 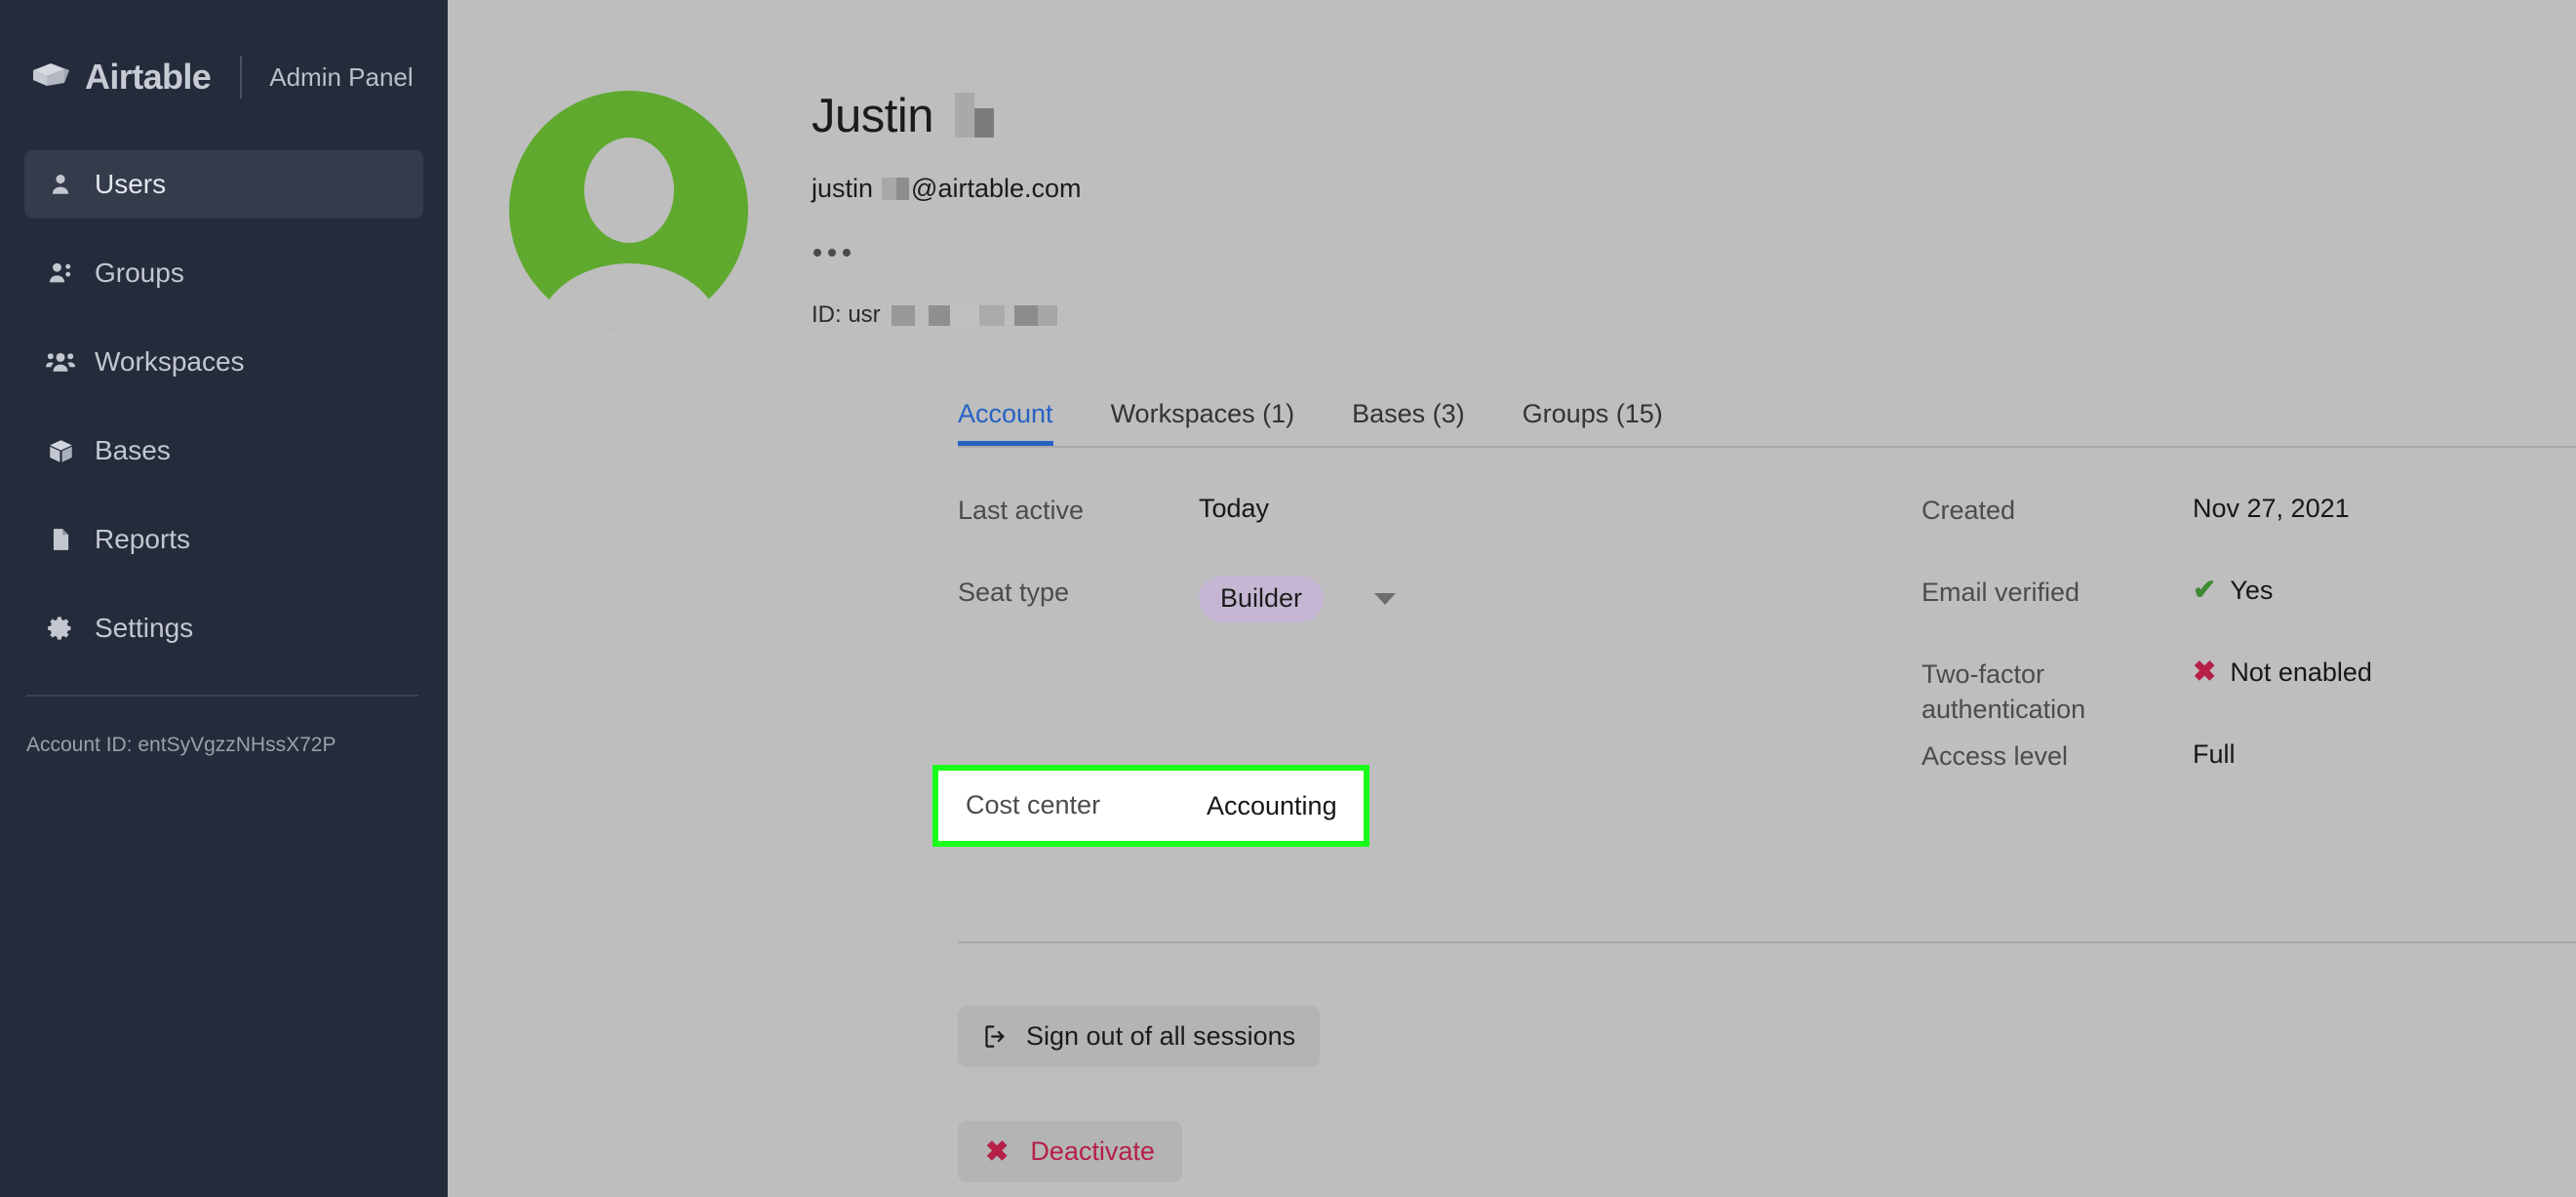 I want to click on user-id-row: ID: usr, so click(x=947, y=315).